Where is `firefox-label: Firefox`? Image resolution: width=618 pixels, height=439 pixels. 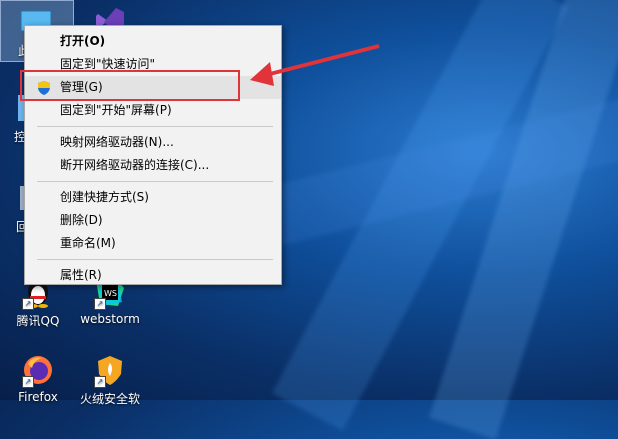 firefox-label: Firefox is located at coordinates (38, 397).